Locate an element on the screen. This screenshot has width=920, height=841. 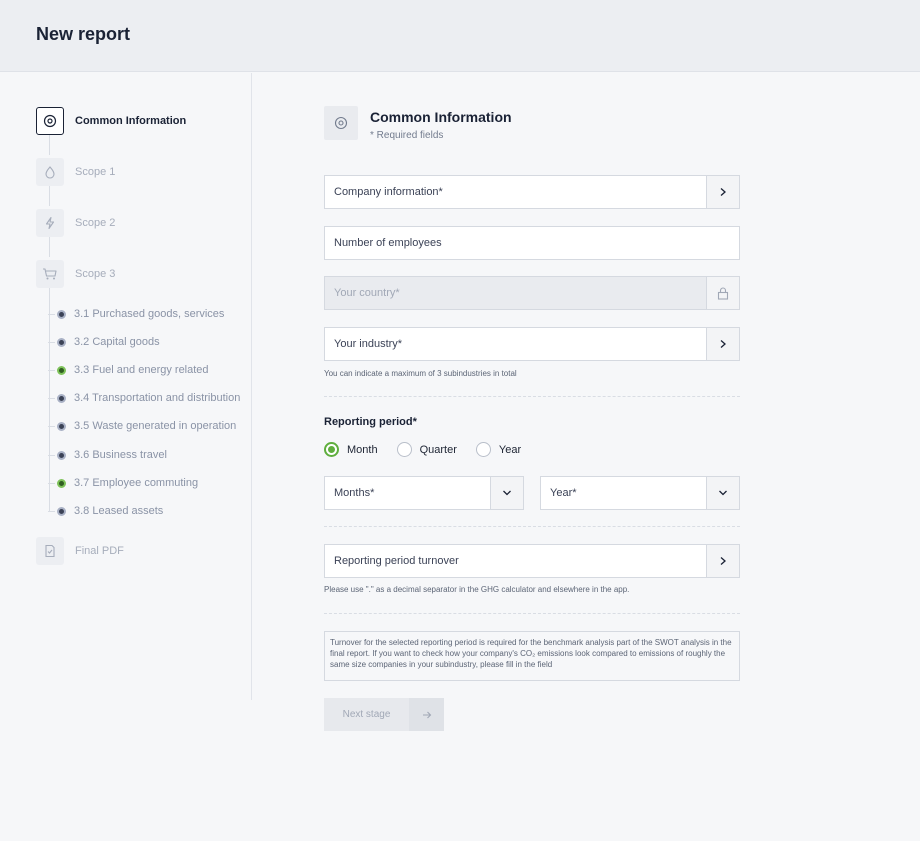
lightning-icon is located at coordinates (50, 223).